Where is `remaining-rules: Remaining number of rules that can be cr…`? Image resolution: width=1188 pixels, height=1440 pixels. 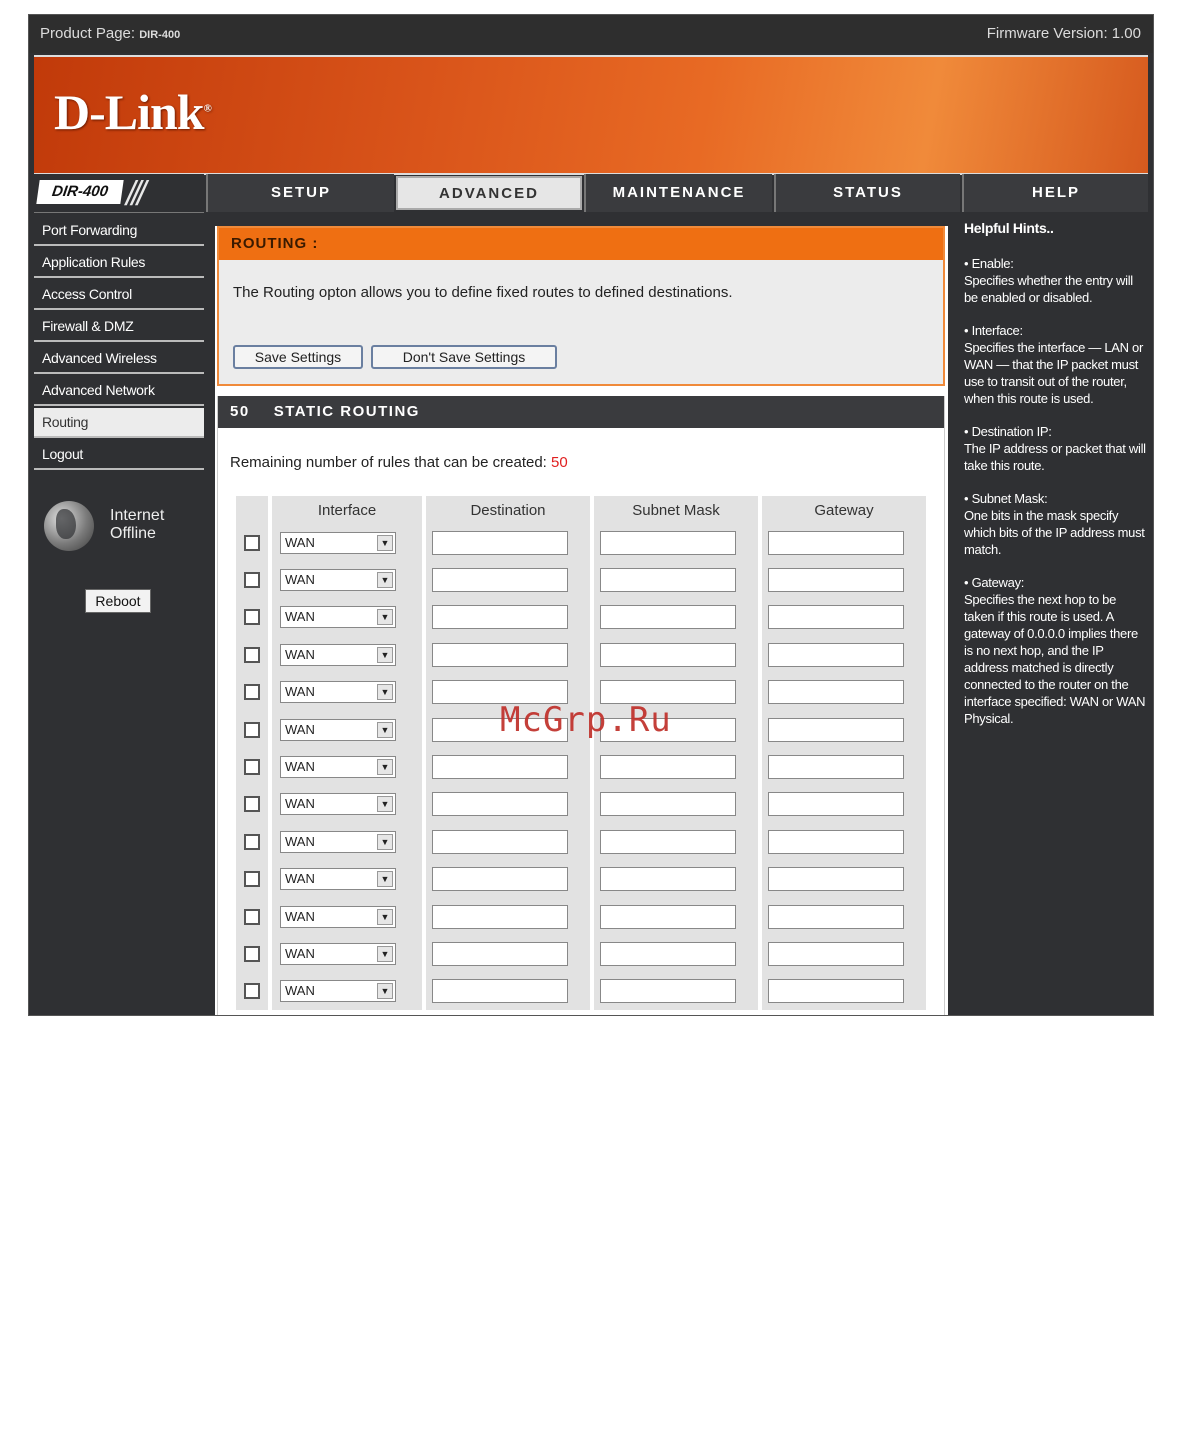 remaining-rules: Remaining number of rules that can be cr… is located at coordinates (399, 462).